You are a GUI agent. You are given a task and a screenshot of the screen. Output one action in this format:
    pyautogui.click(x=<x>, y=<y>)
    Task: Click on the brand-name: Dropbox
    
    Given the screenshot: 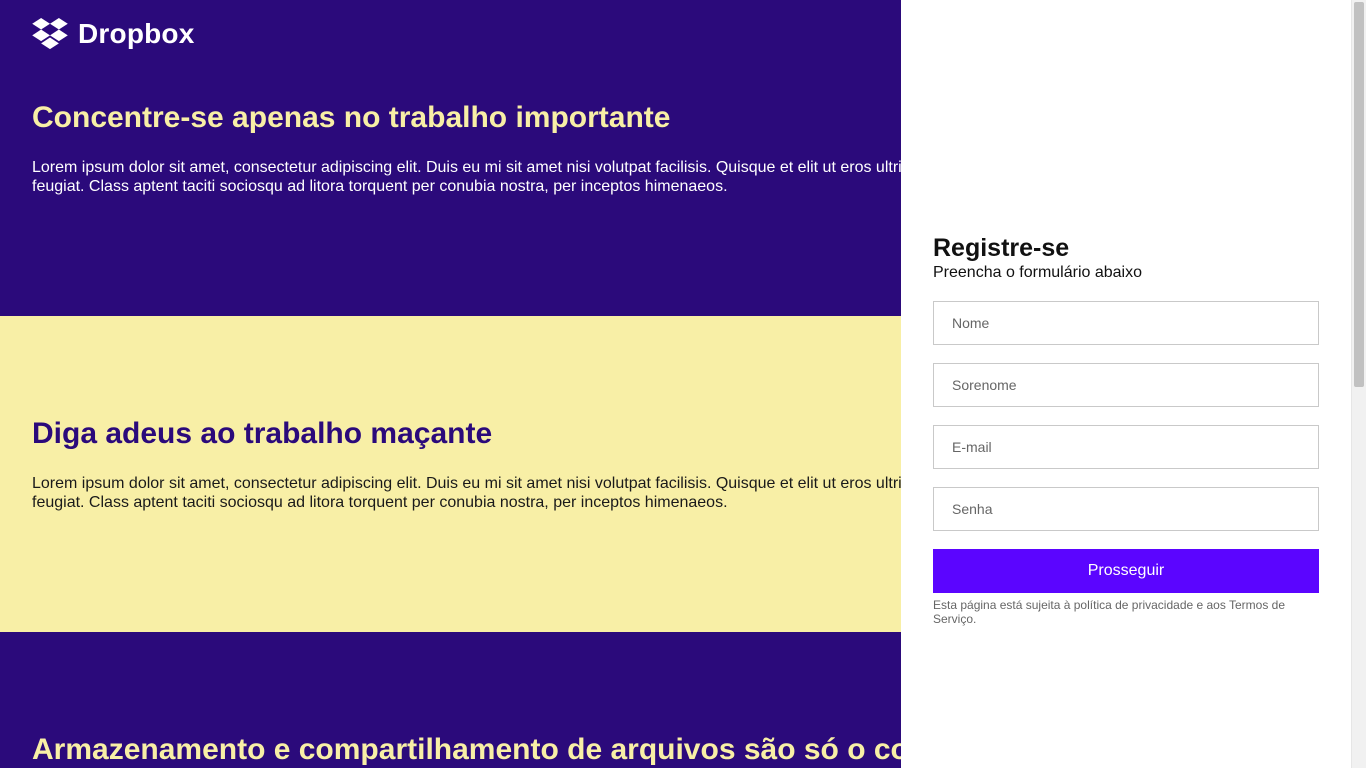 What is the action you would take?
    pyautogui.click(x=136, y=34)
    